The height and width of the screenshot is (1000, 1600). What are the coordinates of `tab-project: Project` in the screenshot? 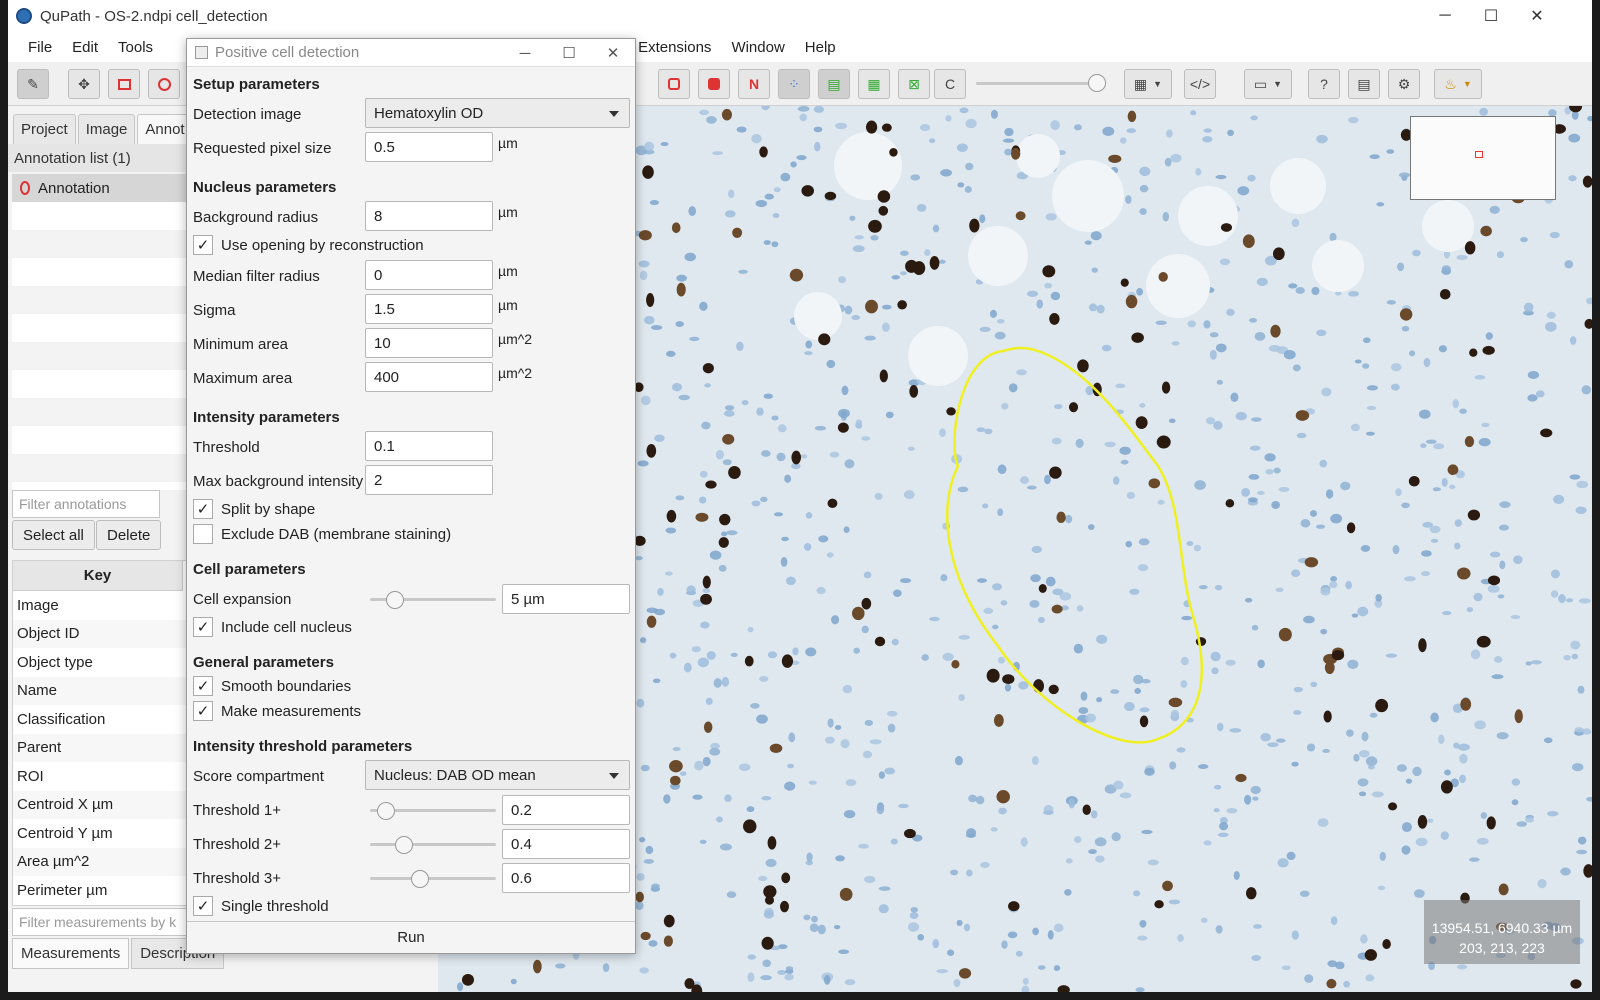 It's located at (44, 129).